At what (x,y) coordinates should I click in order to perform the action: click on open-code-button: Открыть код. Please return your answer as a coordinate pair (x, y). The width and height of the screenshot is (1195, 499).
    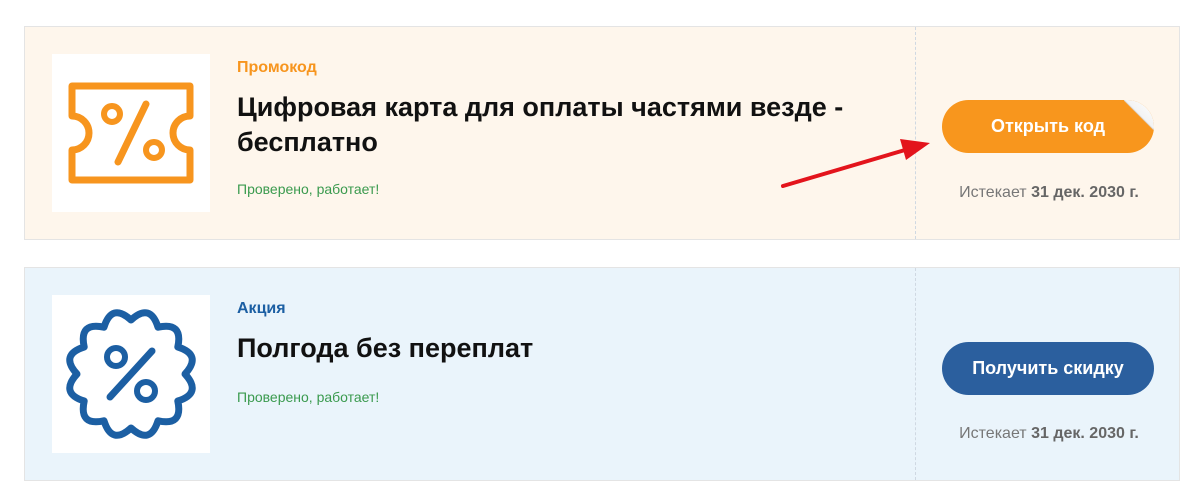
    Looking at the image, I should click on (1048, 126).